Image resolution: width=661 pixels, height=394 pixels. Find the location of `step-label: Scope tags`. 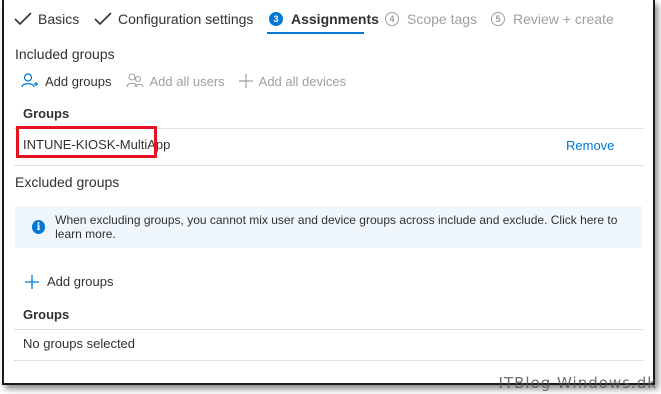

step-label: Scope tags is located at coordinates (442, 19).